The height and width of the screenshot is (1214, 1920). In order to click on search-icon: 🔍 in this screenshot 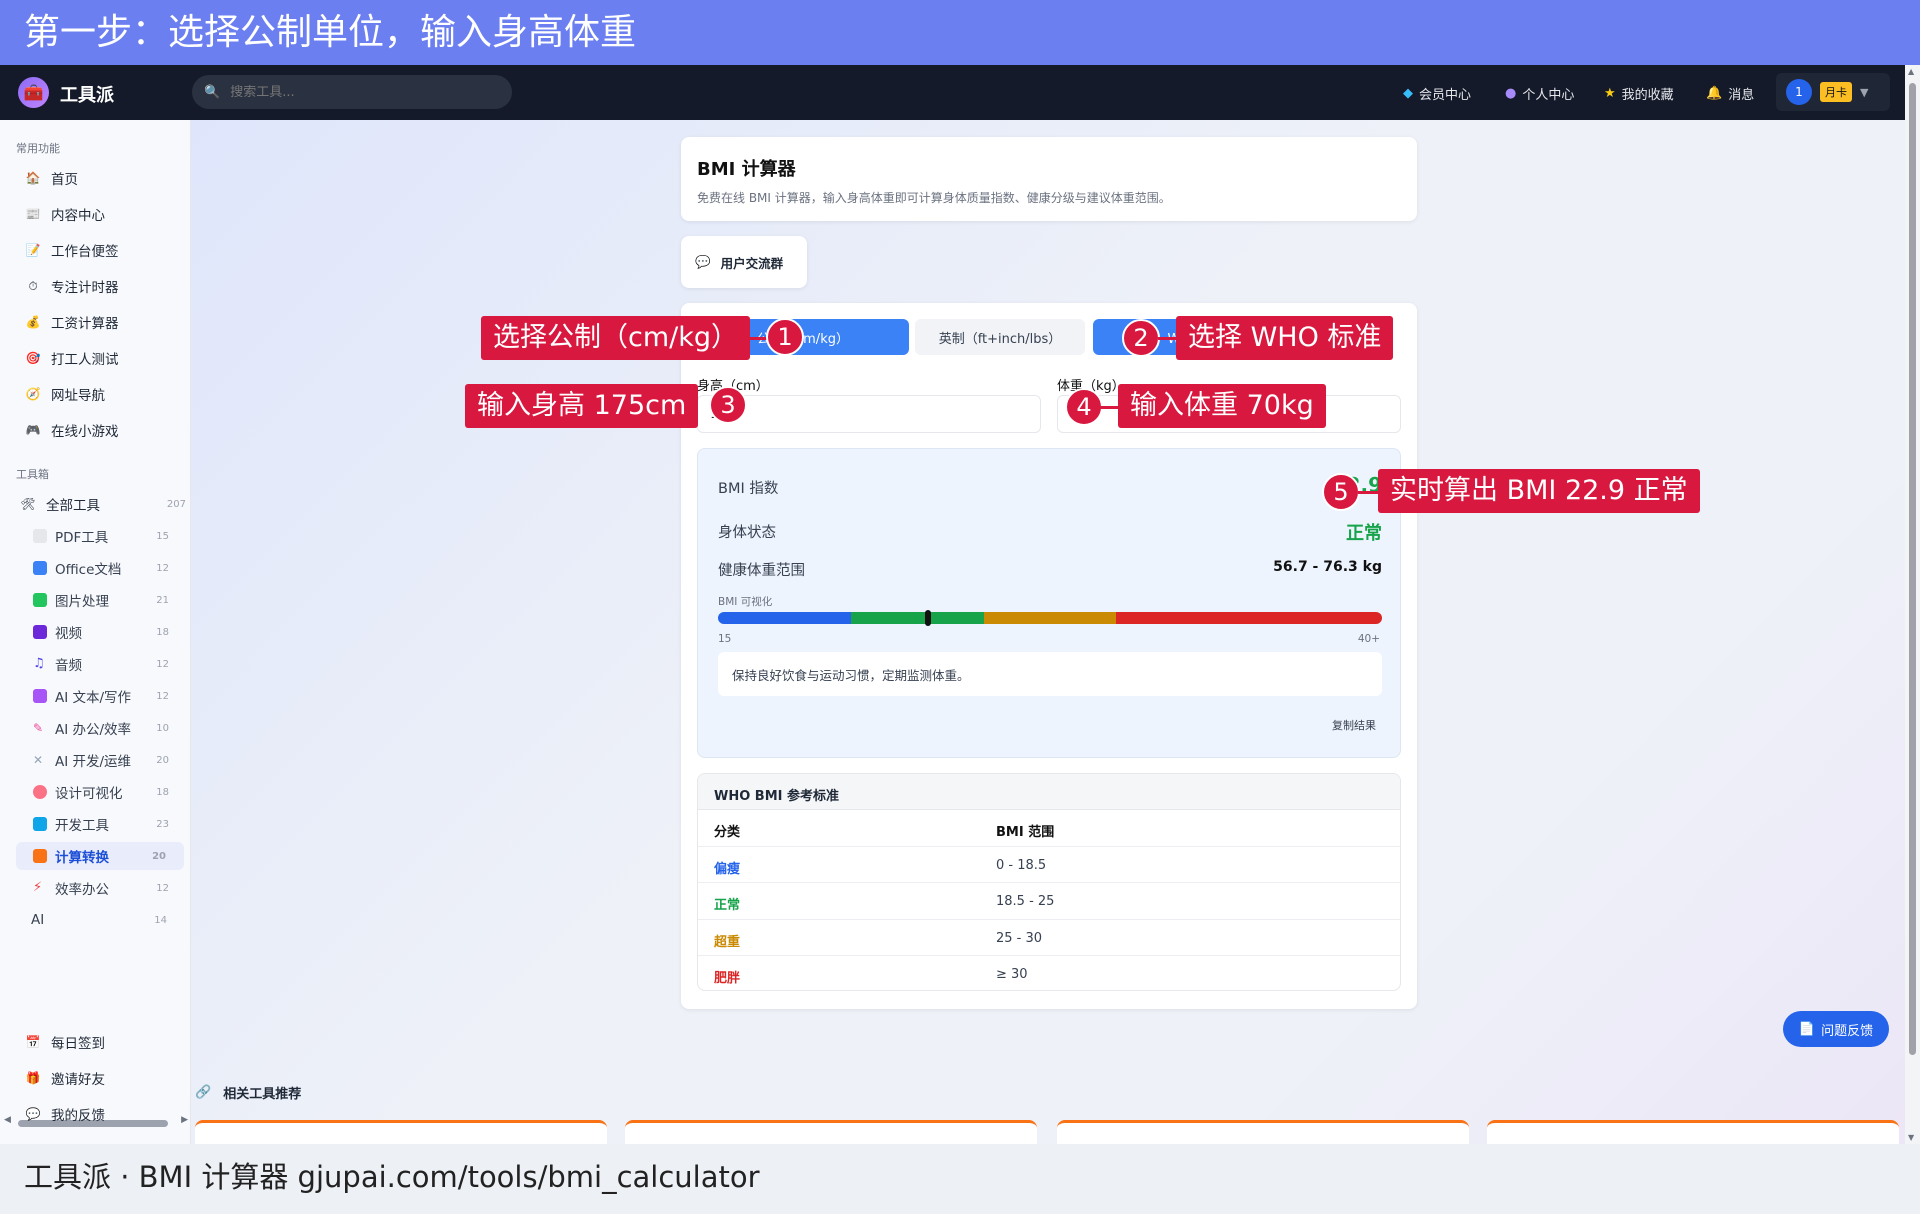, I will do `click(212, 92)`.